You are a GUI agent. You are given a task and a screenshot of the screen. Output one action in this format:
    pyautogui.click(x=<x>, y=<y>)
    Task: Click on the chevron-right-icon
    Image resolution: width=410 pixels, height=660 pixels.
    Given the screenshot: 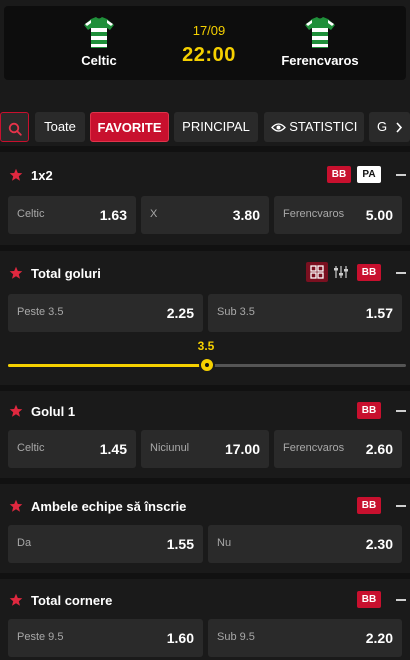 What is the action you would take?
    pyautogui.click(x=399, y=127)
    